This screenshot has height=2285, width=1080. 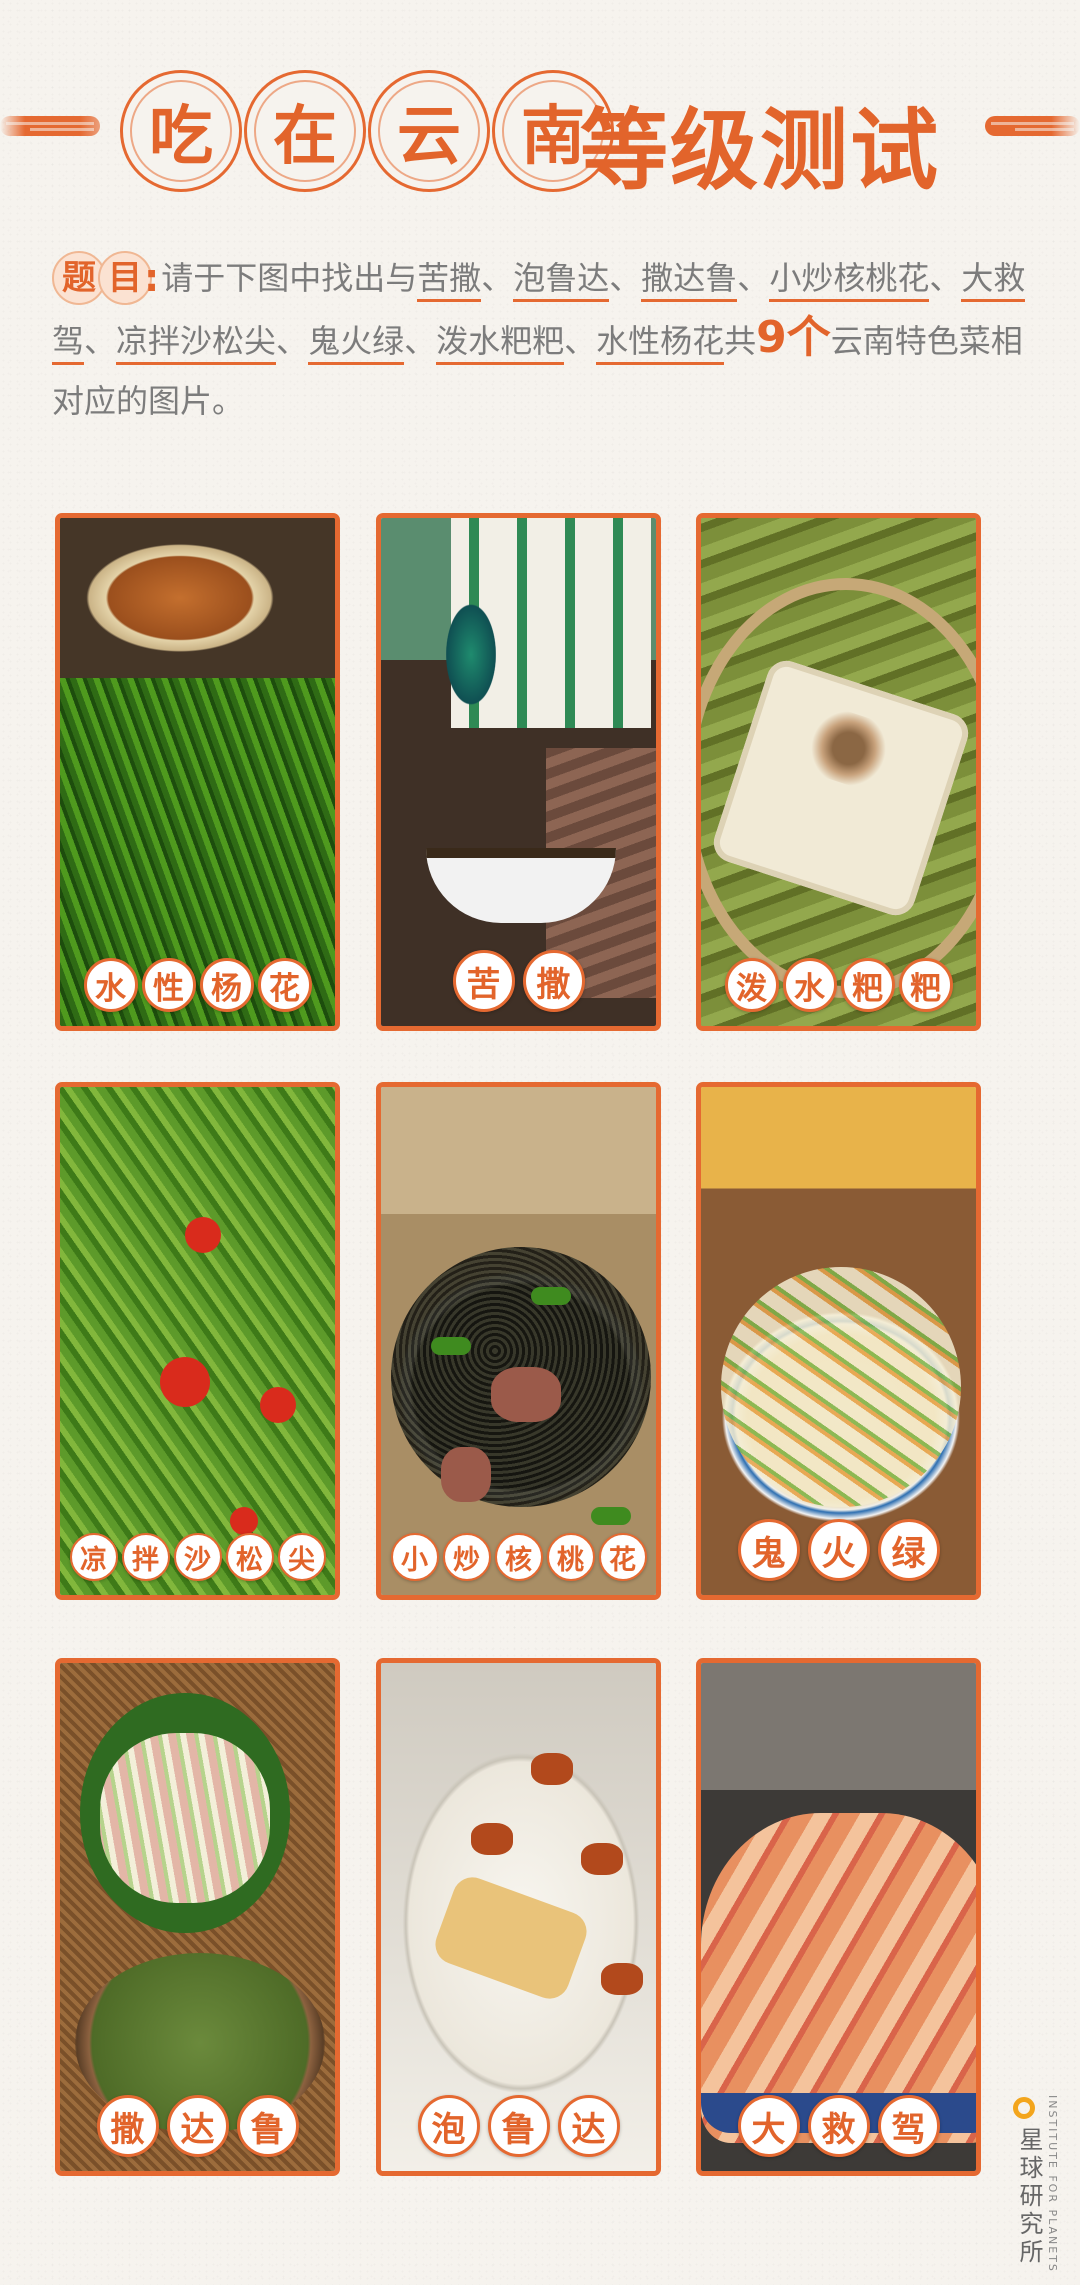 What do you see at coordinates (168, 985) in the screenshot?
I see `label-char: 性` at bounding box center [168, 985].